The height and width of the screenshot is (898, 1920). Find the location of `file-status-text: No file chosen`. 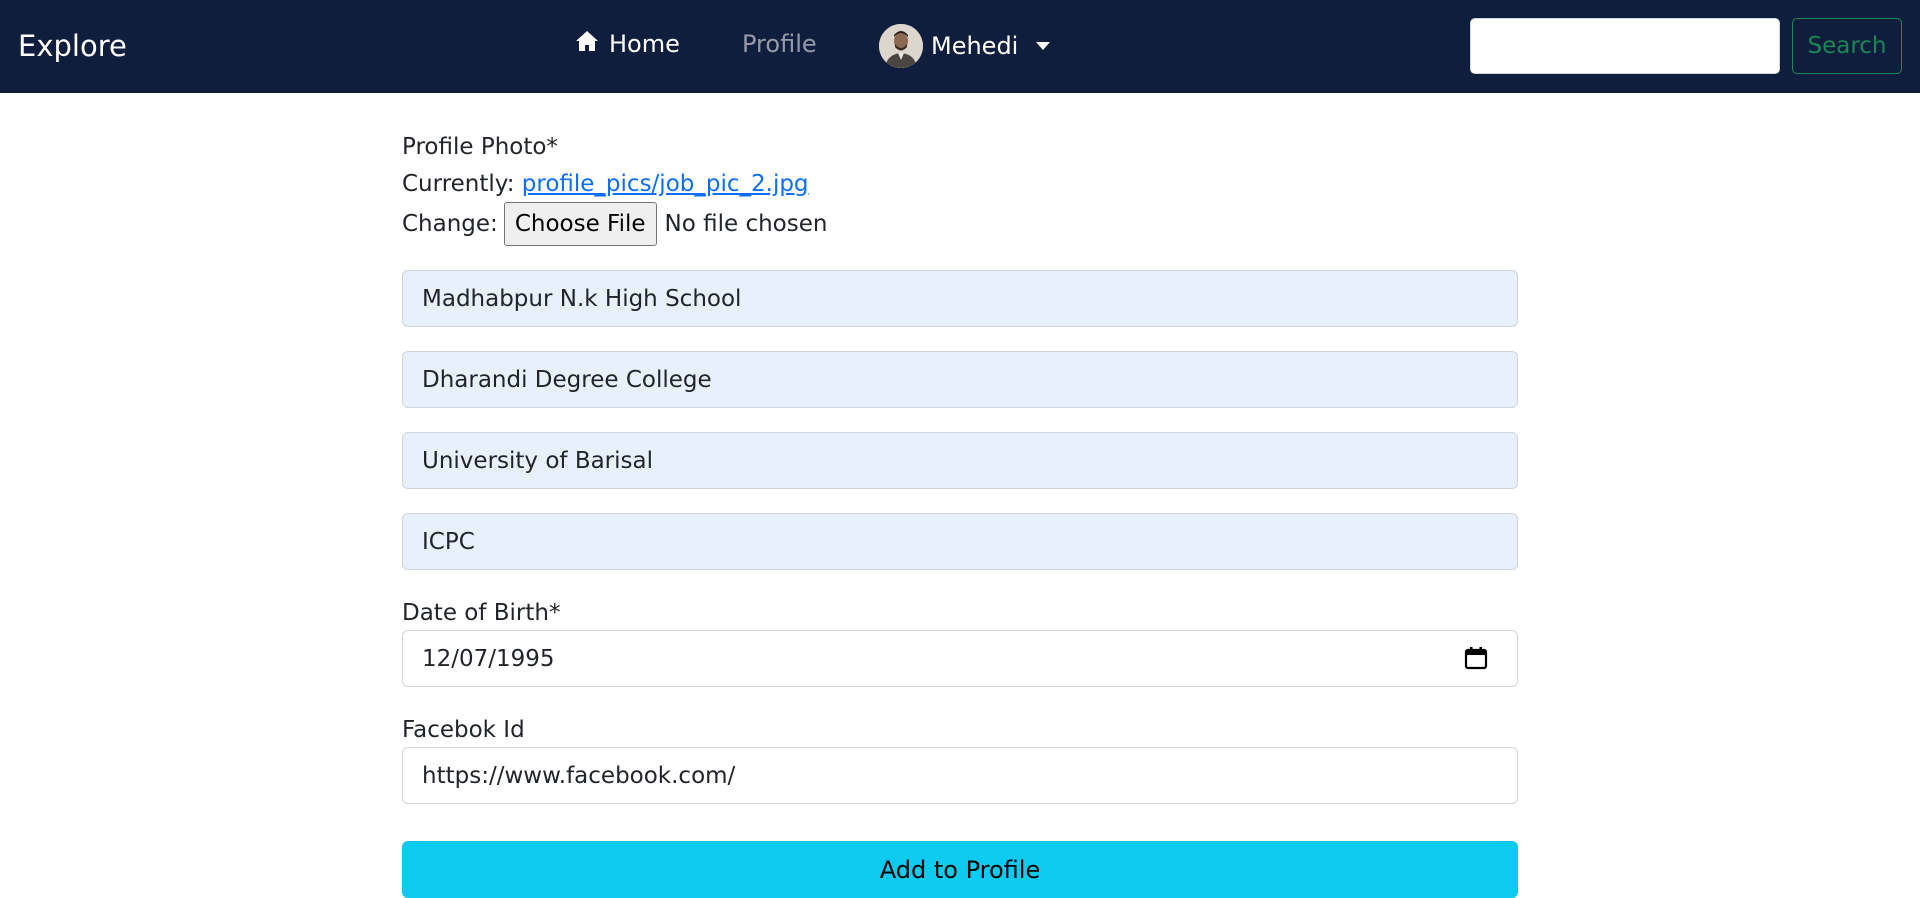

file-status-text: No file chosen is located at coordinates (746, 224).